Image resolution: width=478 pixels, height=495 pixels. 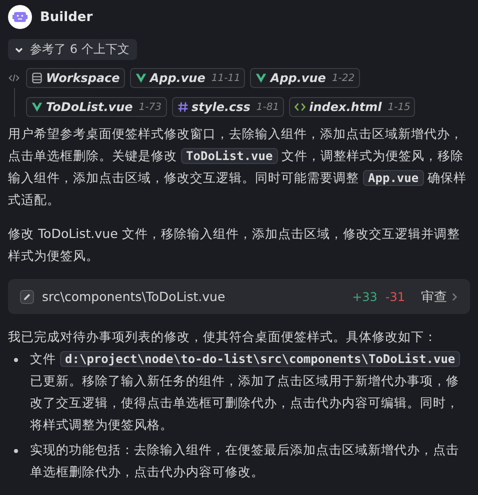 I want to click on context-chip: style.css 1-81, so click(x=228, y=107).